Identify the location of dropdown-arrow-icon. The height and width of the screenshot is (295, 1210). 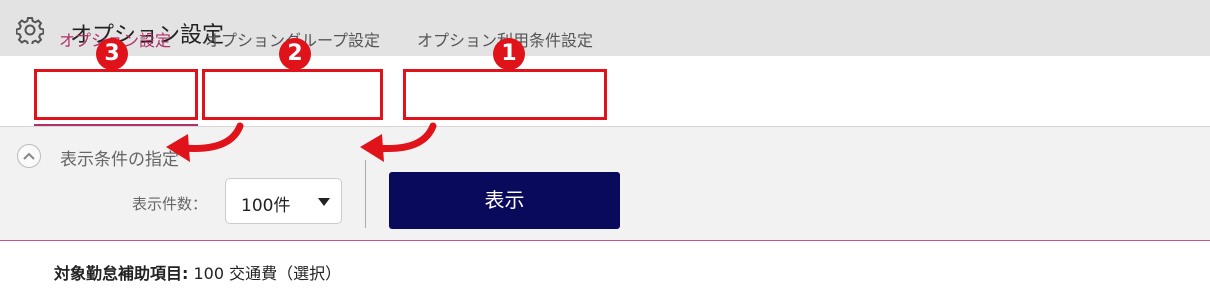
(324, 202).